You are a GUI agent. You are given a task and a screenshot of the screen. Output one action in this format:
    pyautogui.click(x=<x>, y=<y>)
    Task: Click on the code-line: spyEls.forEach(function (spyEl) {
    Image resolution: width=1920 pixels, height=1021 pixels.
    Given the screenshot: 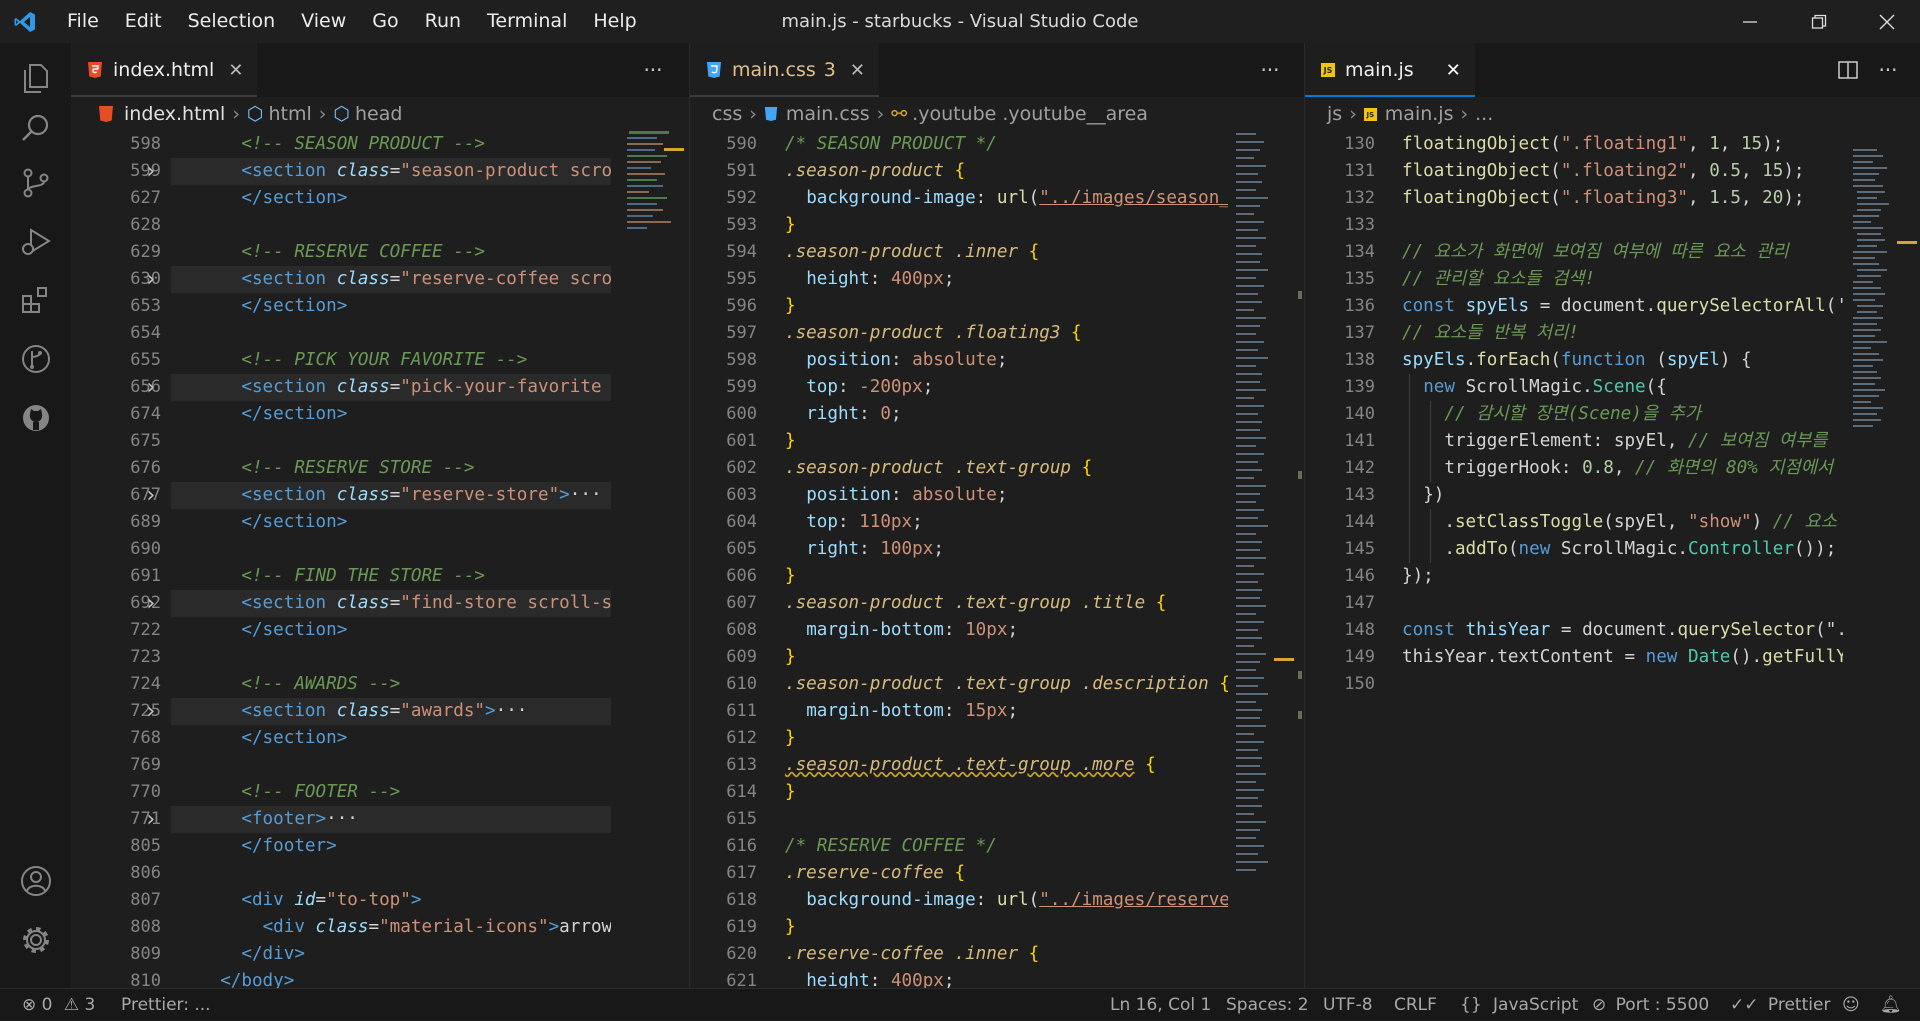 What is the action you would take?
    pyautogui.click(x=1622, y=360)
    